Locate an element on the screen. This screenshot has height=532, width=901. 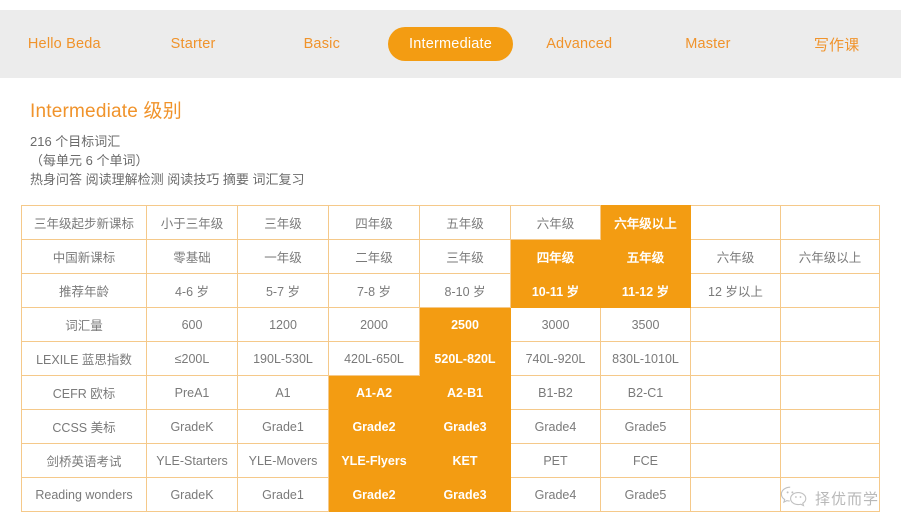
table-cell: 3000 is located at coordinates (555, 324).